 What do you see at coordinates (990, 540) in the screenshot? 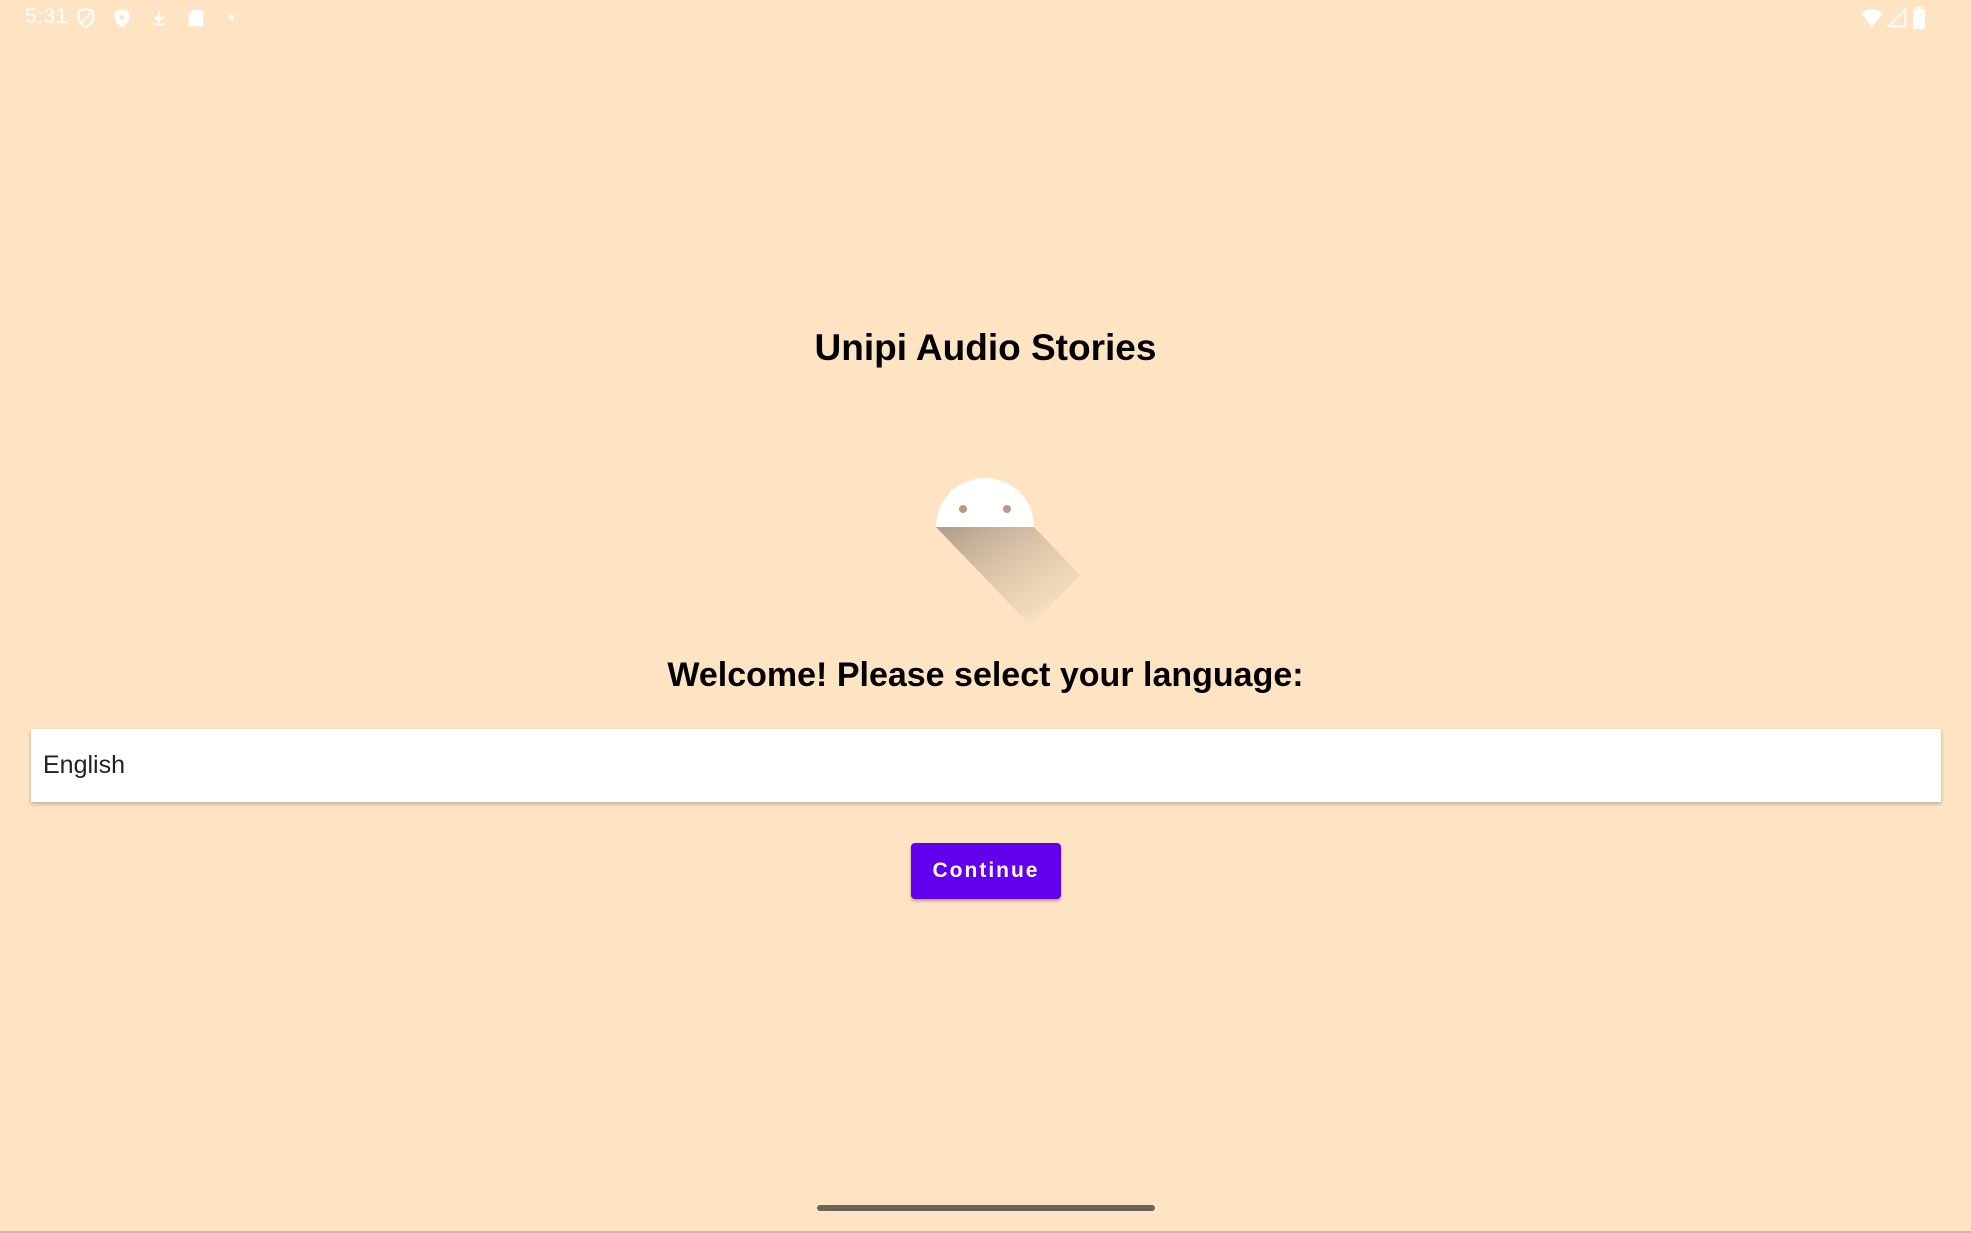
I see `android-logo-icon` at bounding box center [990, 540].